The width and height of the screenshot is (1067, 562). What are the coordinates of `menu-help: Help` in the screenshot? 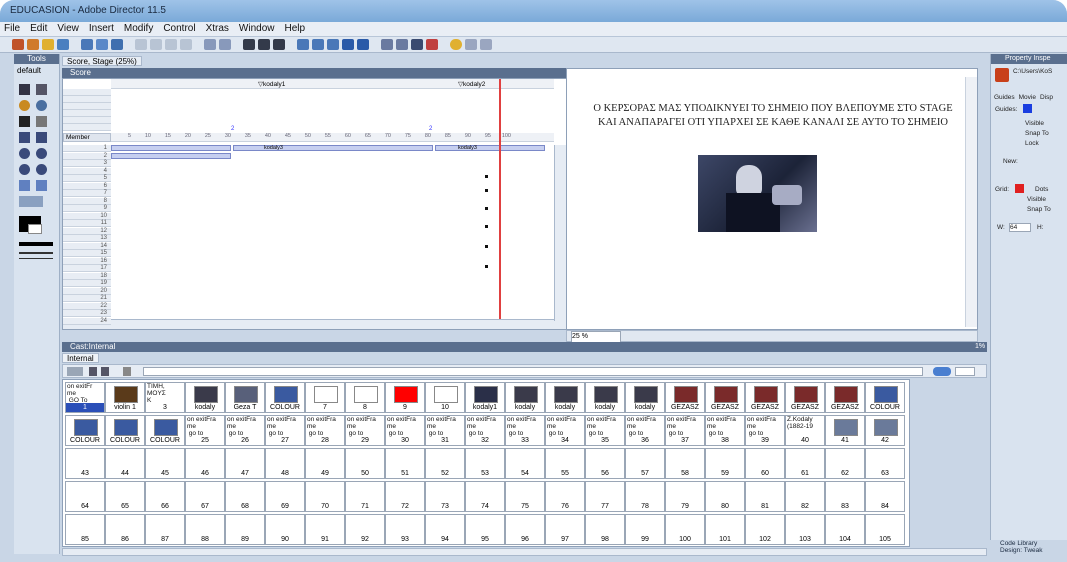 It's located at (296, 28).